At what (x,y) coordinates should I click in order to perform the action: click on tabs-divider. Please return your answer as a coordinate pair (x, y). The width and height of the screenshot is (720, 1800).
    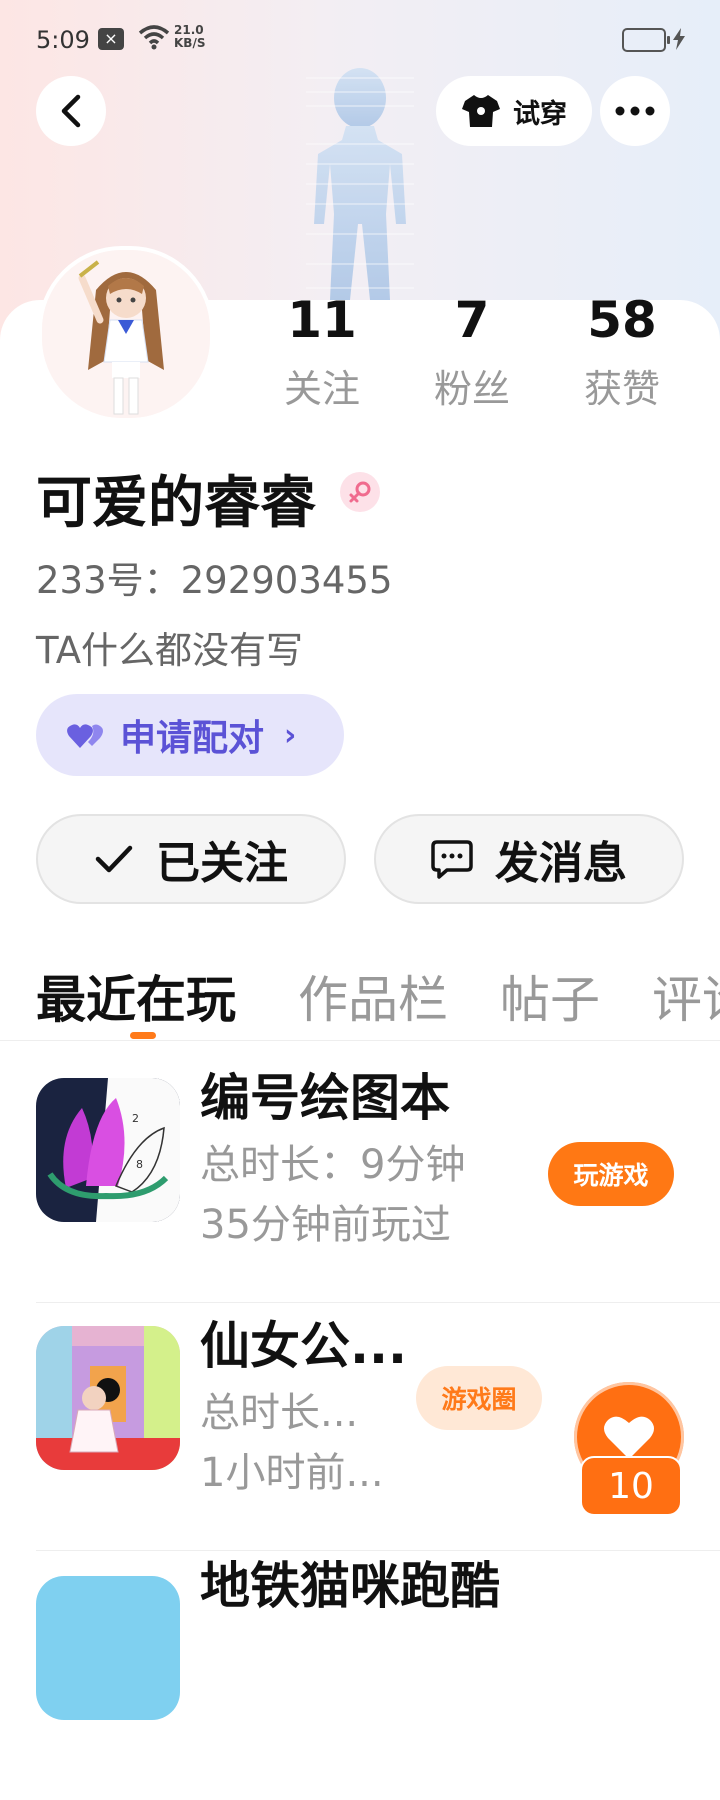
    Looking at the image, I should click on (360, 1040).